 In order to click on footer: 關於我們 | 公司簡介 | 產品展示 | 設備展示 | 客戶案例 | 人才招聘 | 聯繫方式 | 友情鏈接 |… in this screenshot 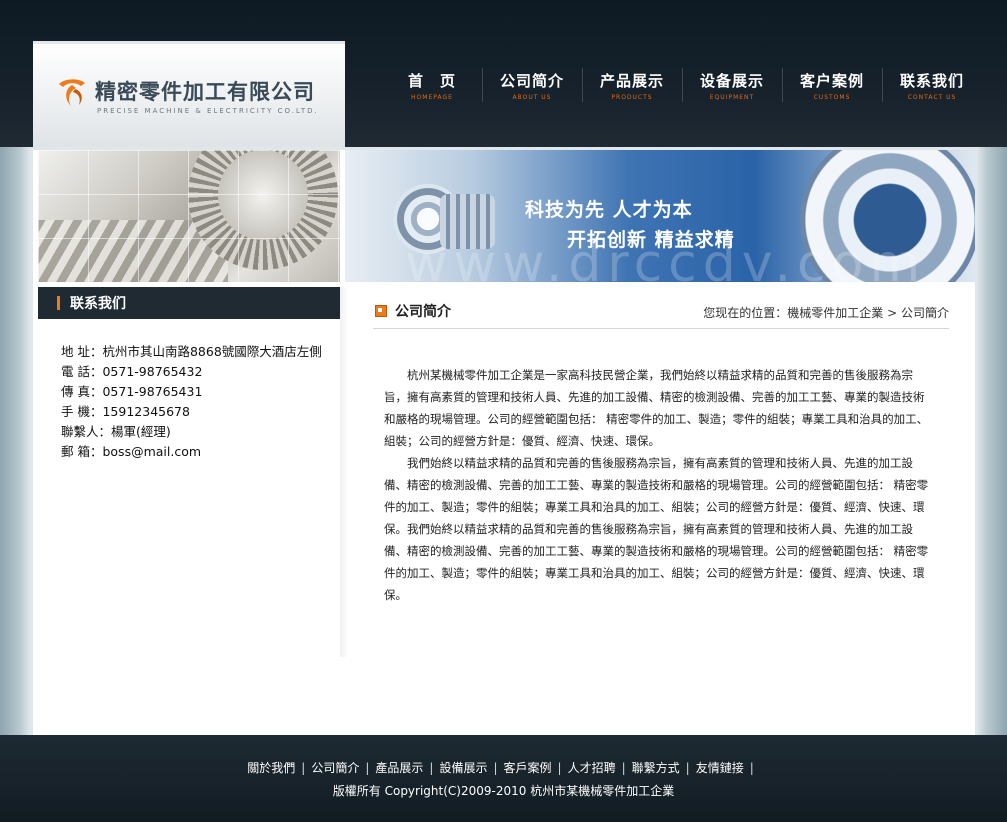, I will do `click(503, 778)`.